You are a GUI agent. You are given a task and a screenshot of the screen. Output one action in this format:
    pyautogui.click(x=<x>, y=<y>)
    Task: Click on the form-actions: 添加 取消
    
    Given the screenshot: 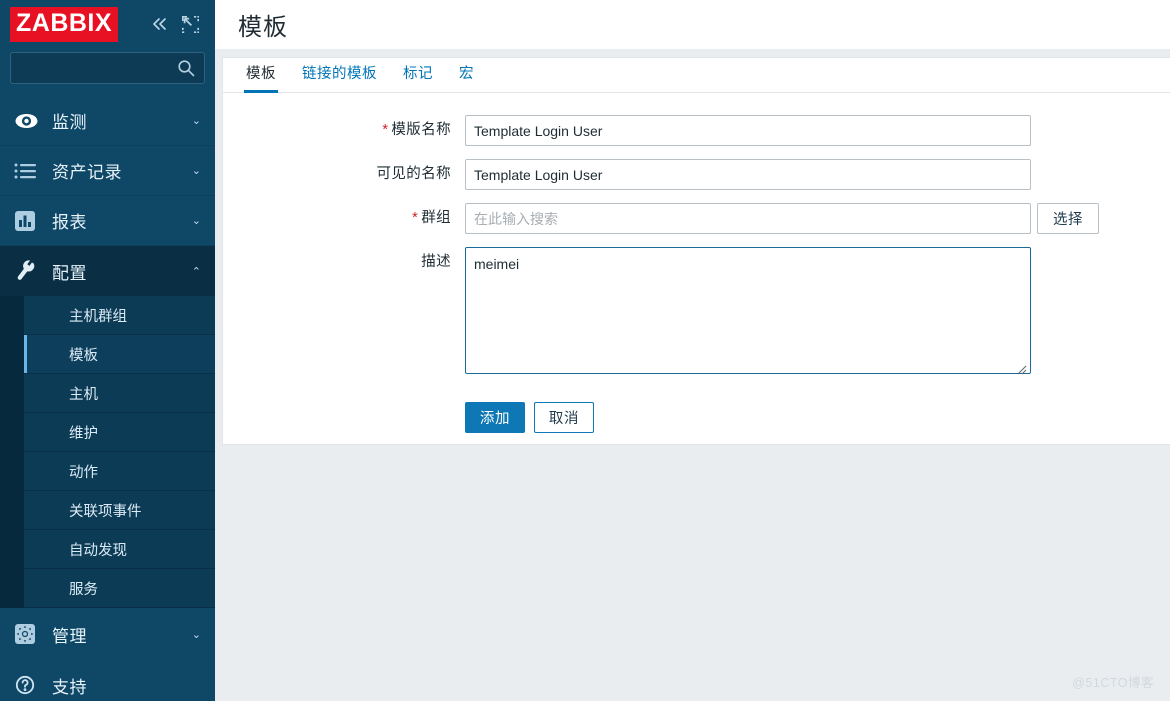 What is the action you would take?
    pyautogui.click(x=696, y=415)
    